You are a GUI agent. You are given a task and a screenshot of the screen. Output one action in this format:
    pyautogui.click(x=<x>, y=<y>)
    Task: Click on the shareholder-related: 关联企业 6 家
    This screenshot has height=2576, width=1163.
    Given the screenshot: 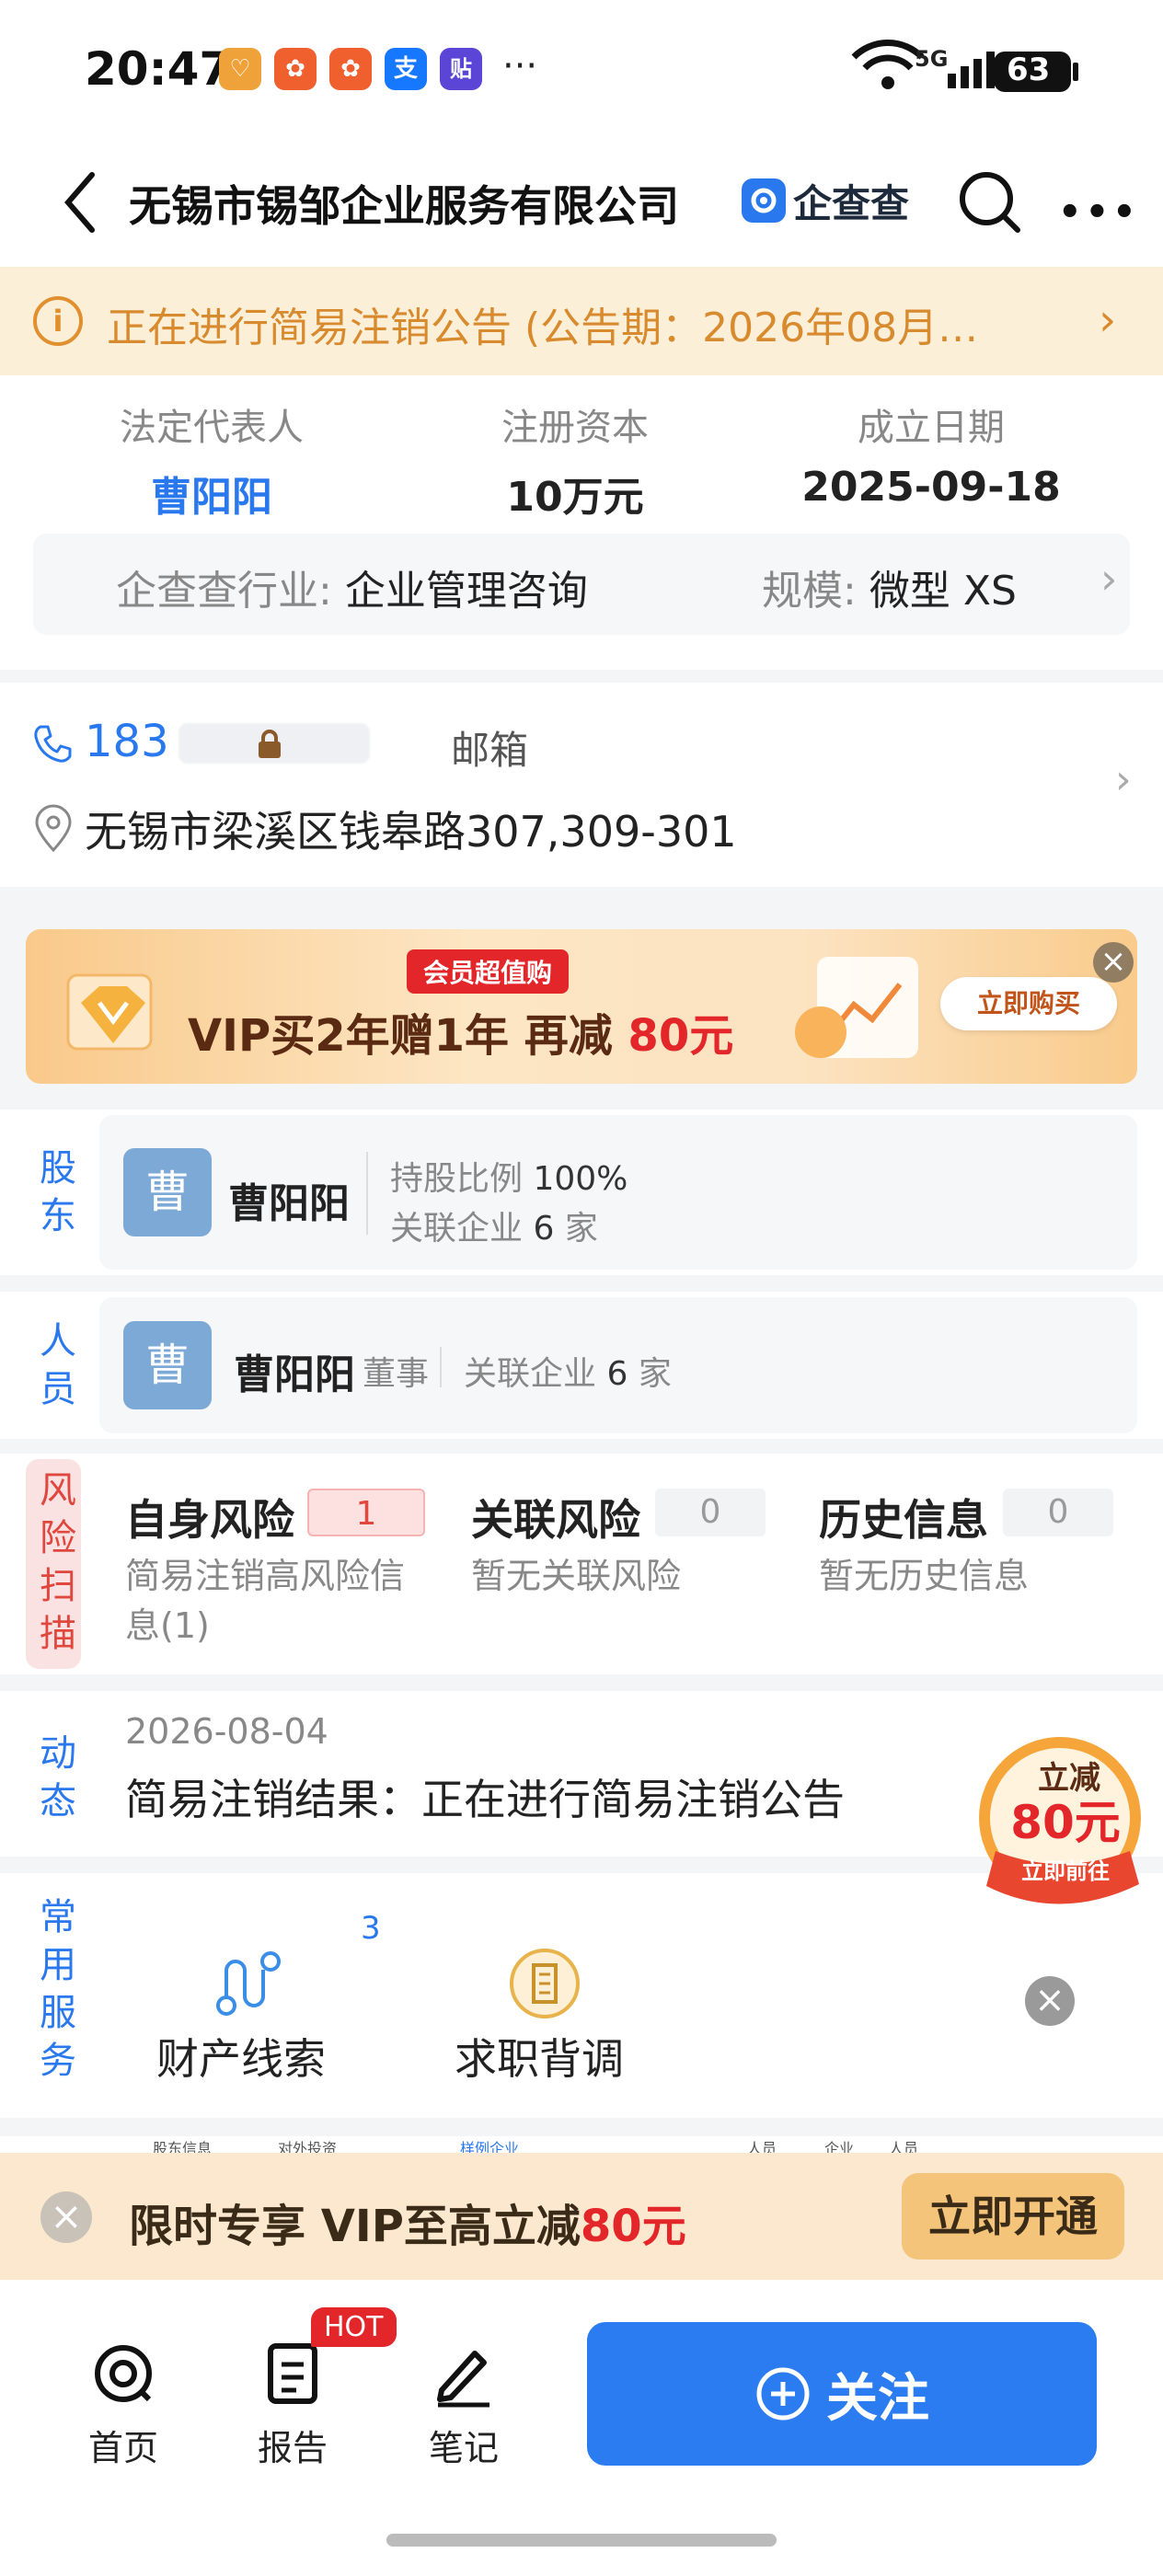 What is the action you would take?
    pyautogui.click(x=494, y=1225)
    